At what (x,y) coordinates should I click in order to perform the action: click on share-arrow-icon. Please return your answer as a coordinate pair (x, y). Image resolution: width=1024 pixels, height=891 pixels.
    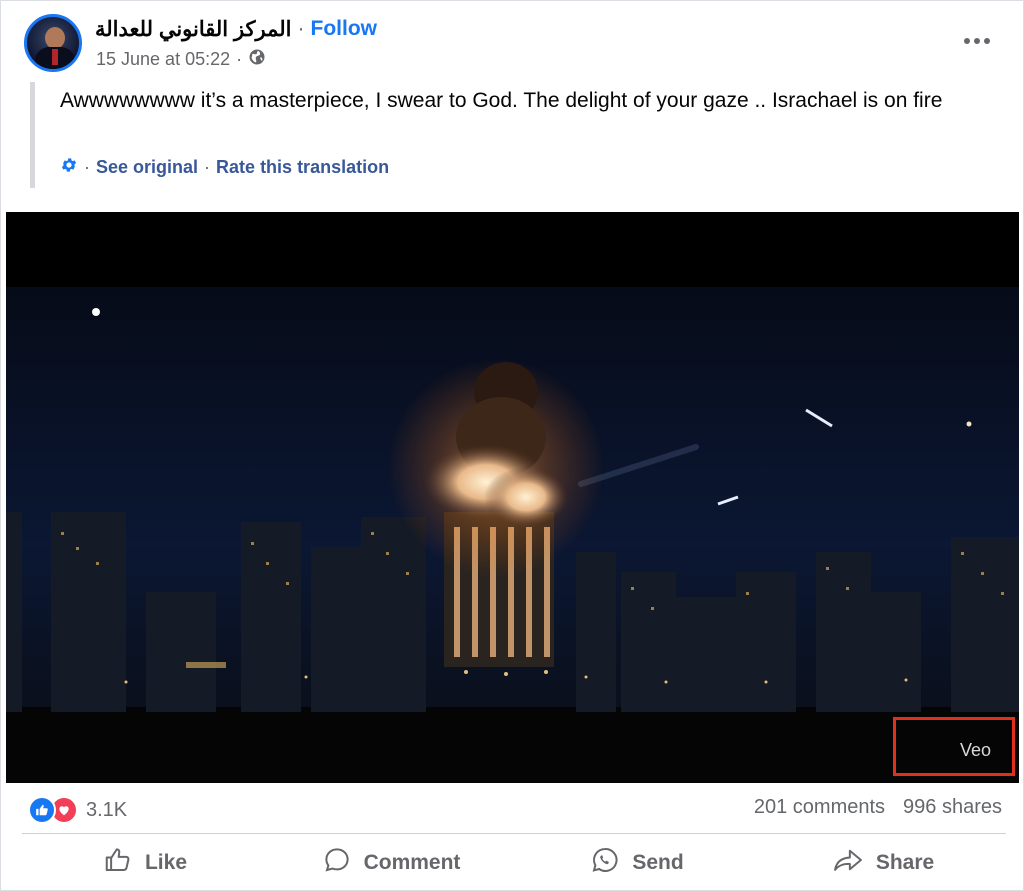
    Looking at the image, I should click on (848, 863).